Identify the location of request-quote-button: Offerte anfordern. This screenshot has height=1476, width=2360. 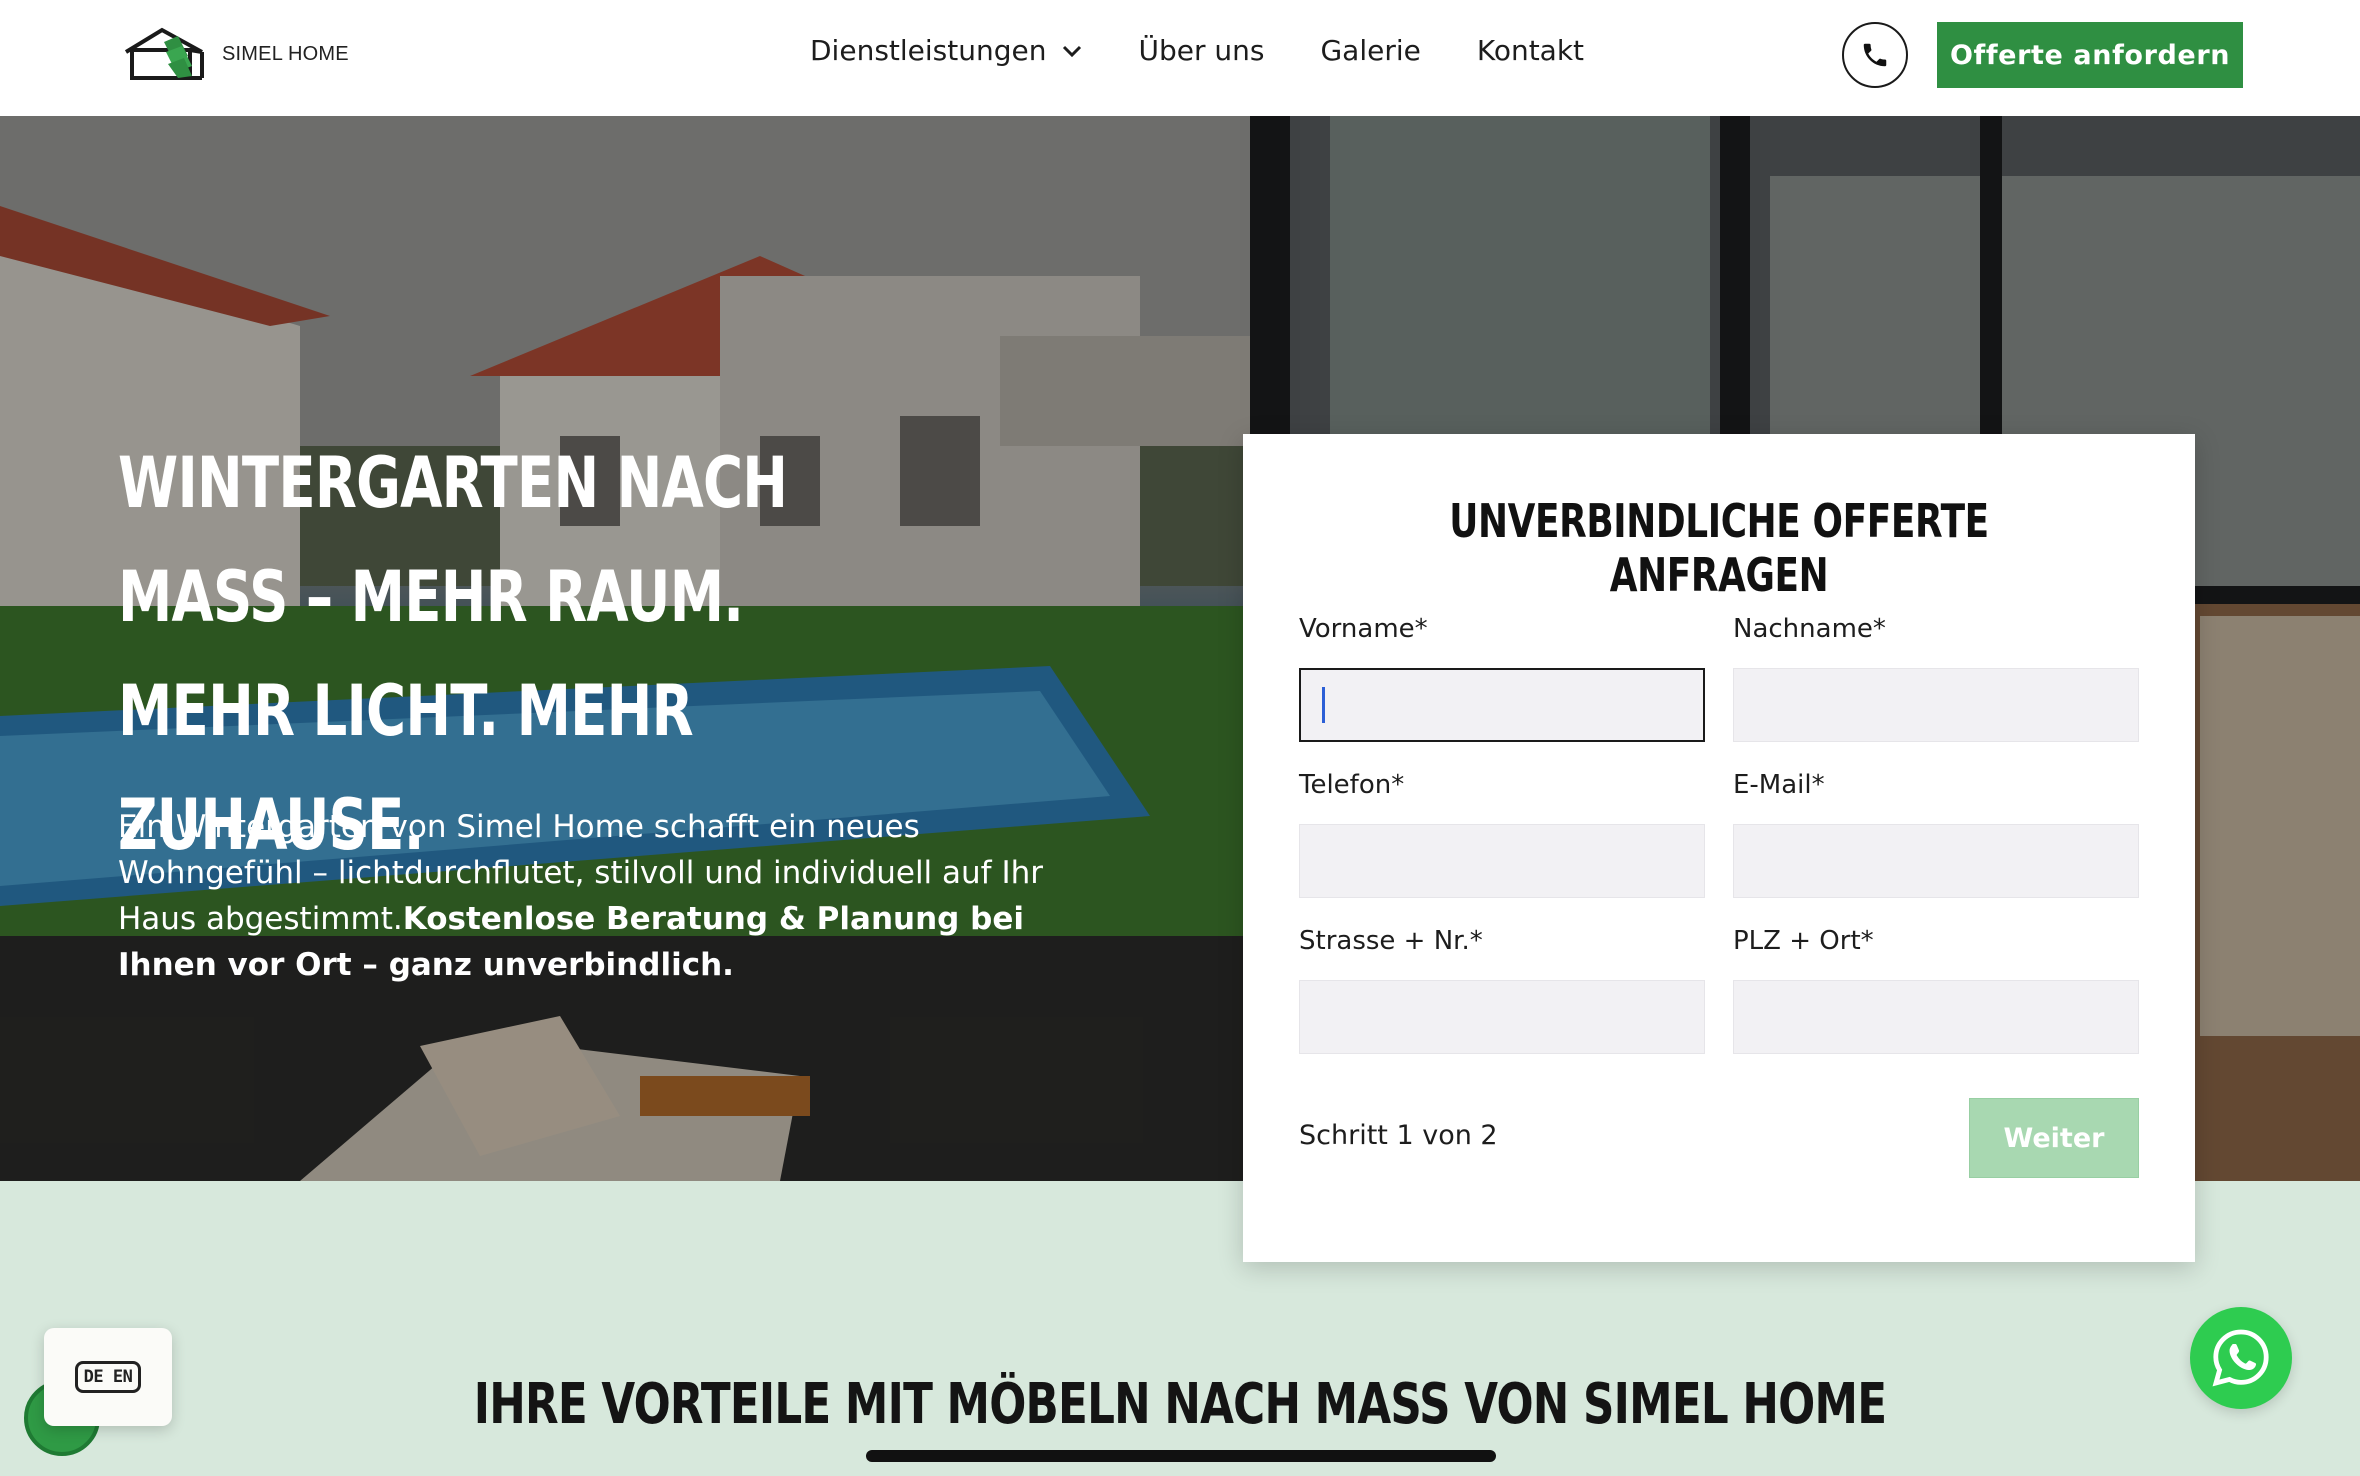
(2090, 55).